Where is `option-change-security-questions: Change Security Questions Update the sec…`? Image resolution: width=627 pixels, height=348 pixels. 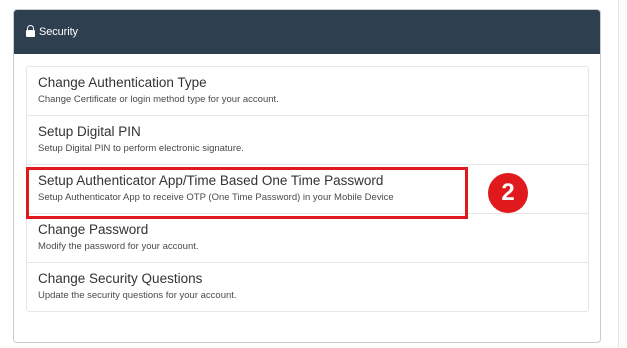
option-change-security-questions: Change Security Questions Update the sec… is located at coordinates (307, 287).